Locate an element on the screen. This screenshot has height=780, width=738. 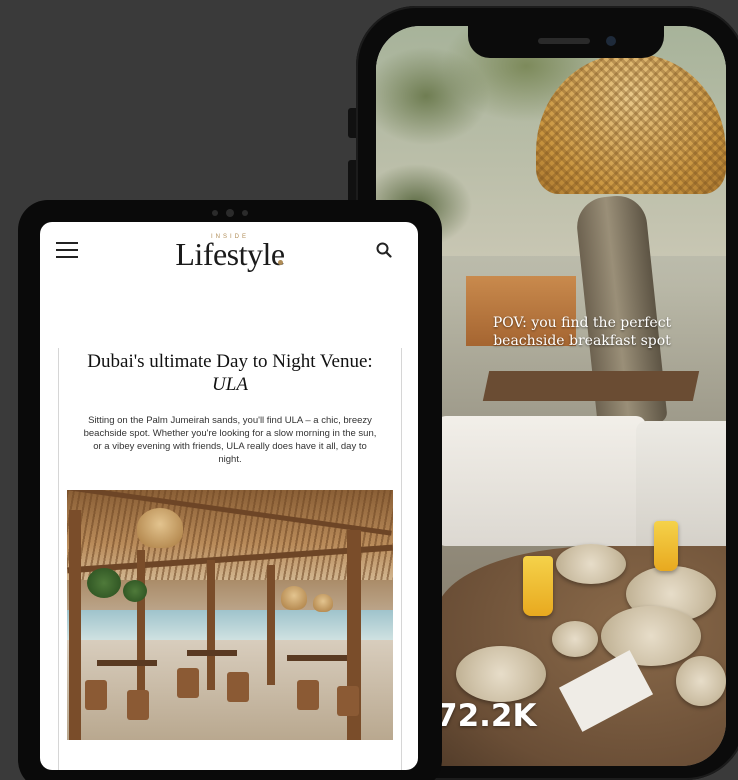
tablet-camera is located at coordinates (230, 213).